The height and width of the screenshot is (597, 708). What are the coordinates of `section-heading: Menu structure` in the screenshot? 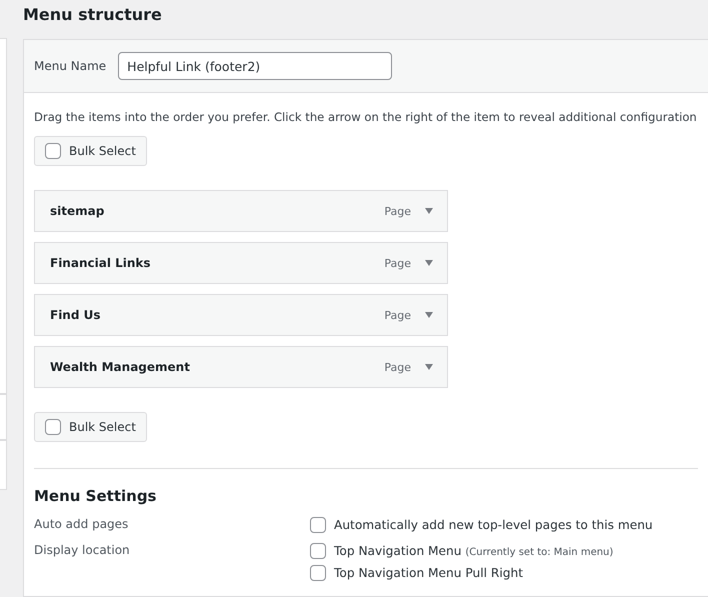 It's located at (93, 15).